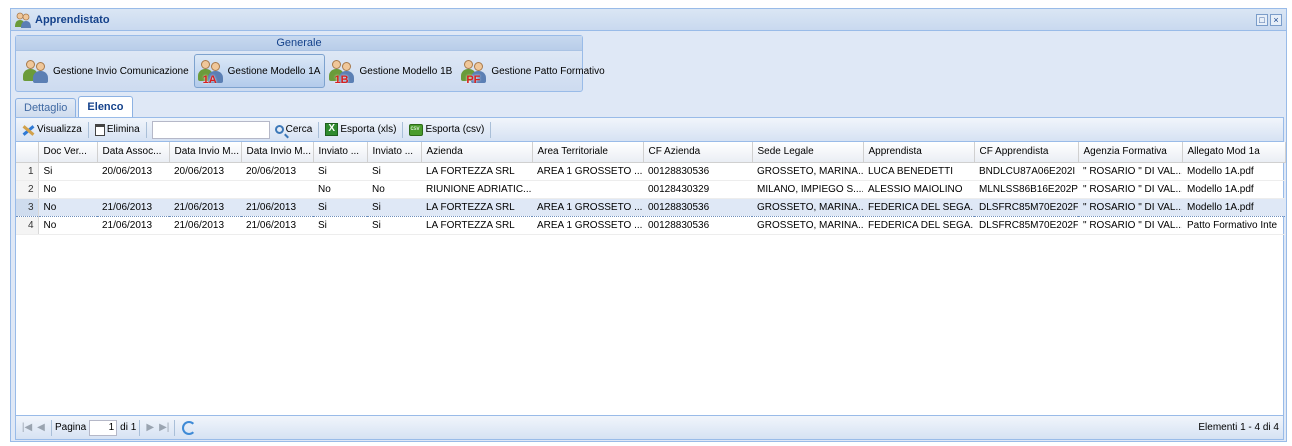 Image resolution: width=1292 pixels, height=446 pixels. I want to click on tab-strip: Dettaglio Elenco, so click(649, 107).